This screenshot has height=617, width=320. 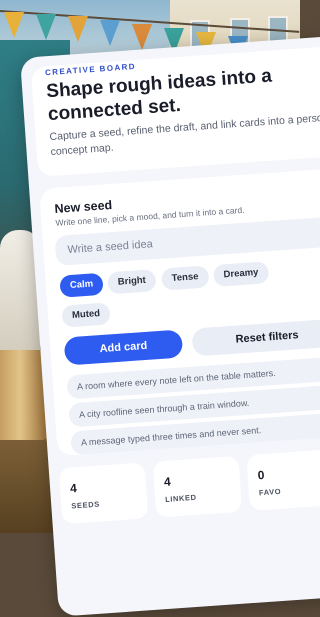 What do you see at coordinates (180, 498) in the screenshot?
I see `stat-label: LINKED` at bounding box center [180, 498].